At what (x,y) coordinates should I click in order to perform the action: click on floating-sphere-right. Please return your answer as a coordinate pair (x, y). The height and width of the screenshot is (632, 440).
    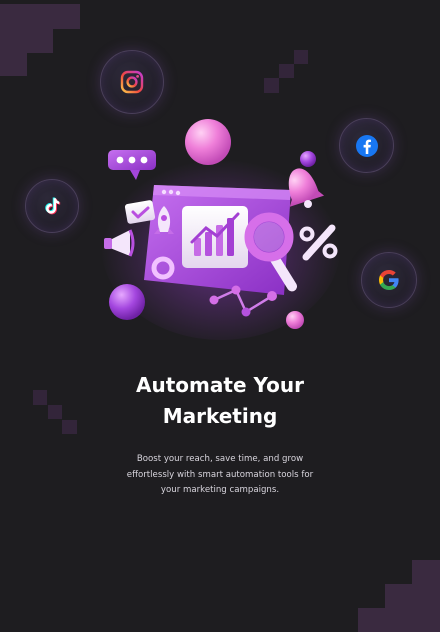
    Looking at the image, I should click on (295, 320).